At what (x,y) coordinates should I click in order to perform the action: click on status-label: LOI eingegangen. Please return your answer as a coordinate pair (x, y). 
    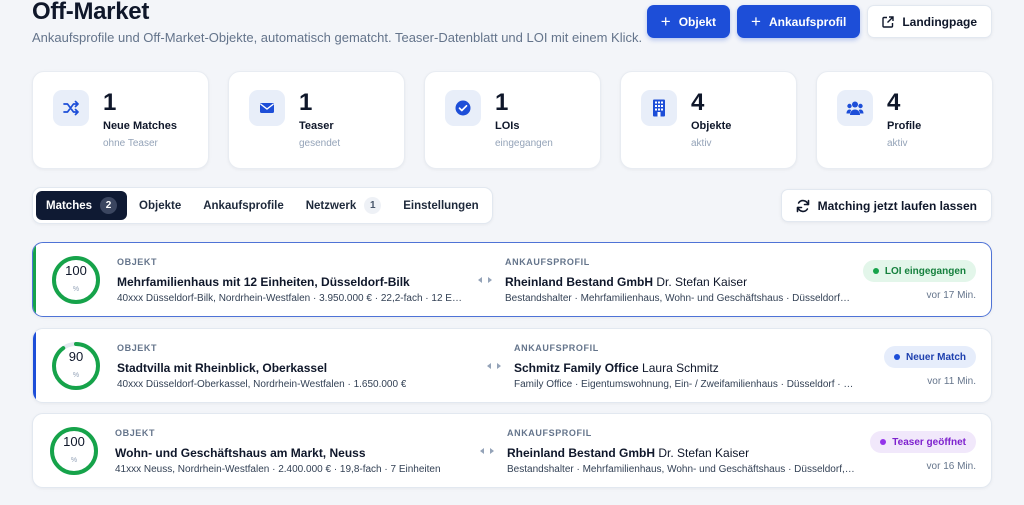
    Looking at the image, I should click on (925, 271).